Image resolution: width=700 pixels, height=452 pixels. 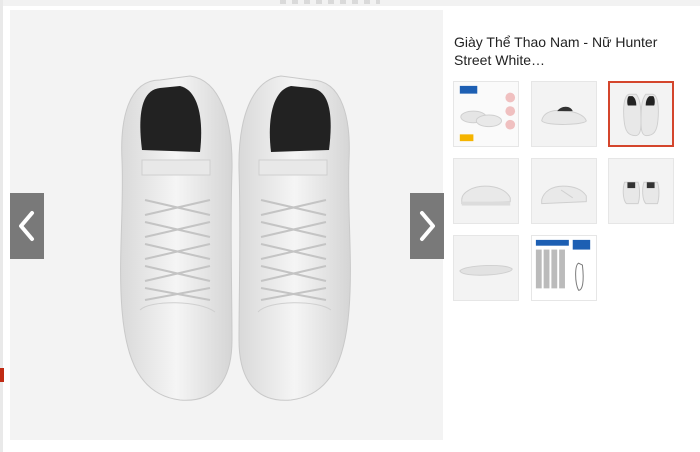 I want to click on shoe-back-view-image, so click(x=641, y=191).